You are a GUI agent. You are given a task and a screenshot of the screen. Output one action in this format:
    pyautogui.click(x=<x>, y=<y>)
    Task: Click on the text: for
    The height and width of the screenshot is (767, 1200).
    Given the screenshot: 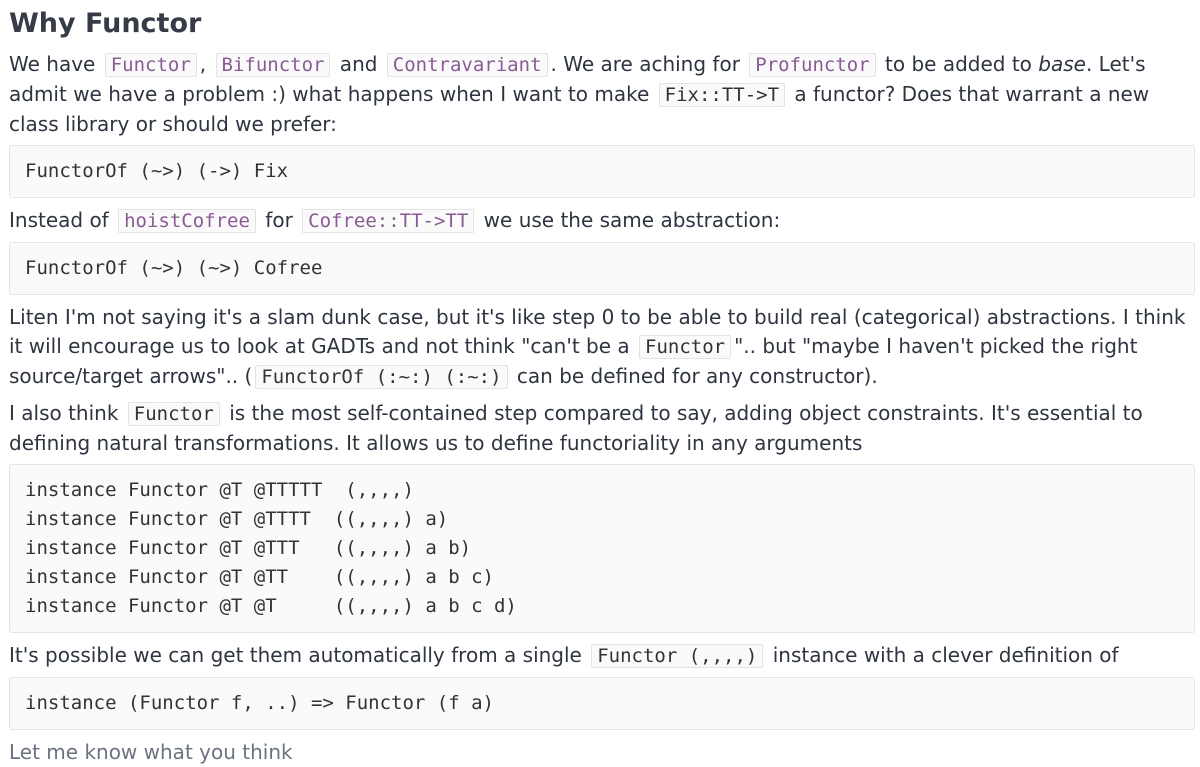 What is the action you would take?
    pyautogui.click(x=279, y=220)
    